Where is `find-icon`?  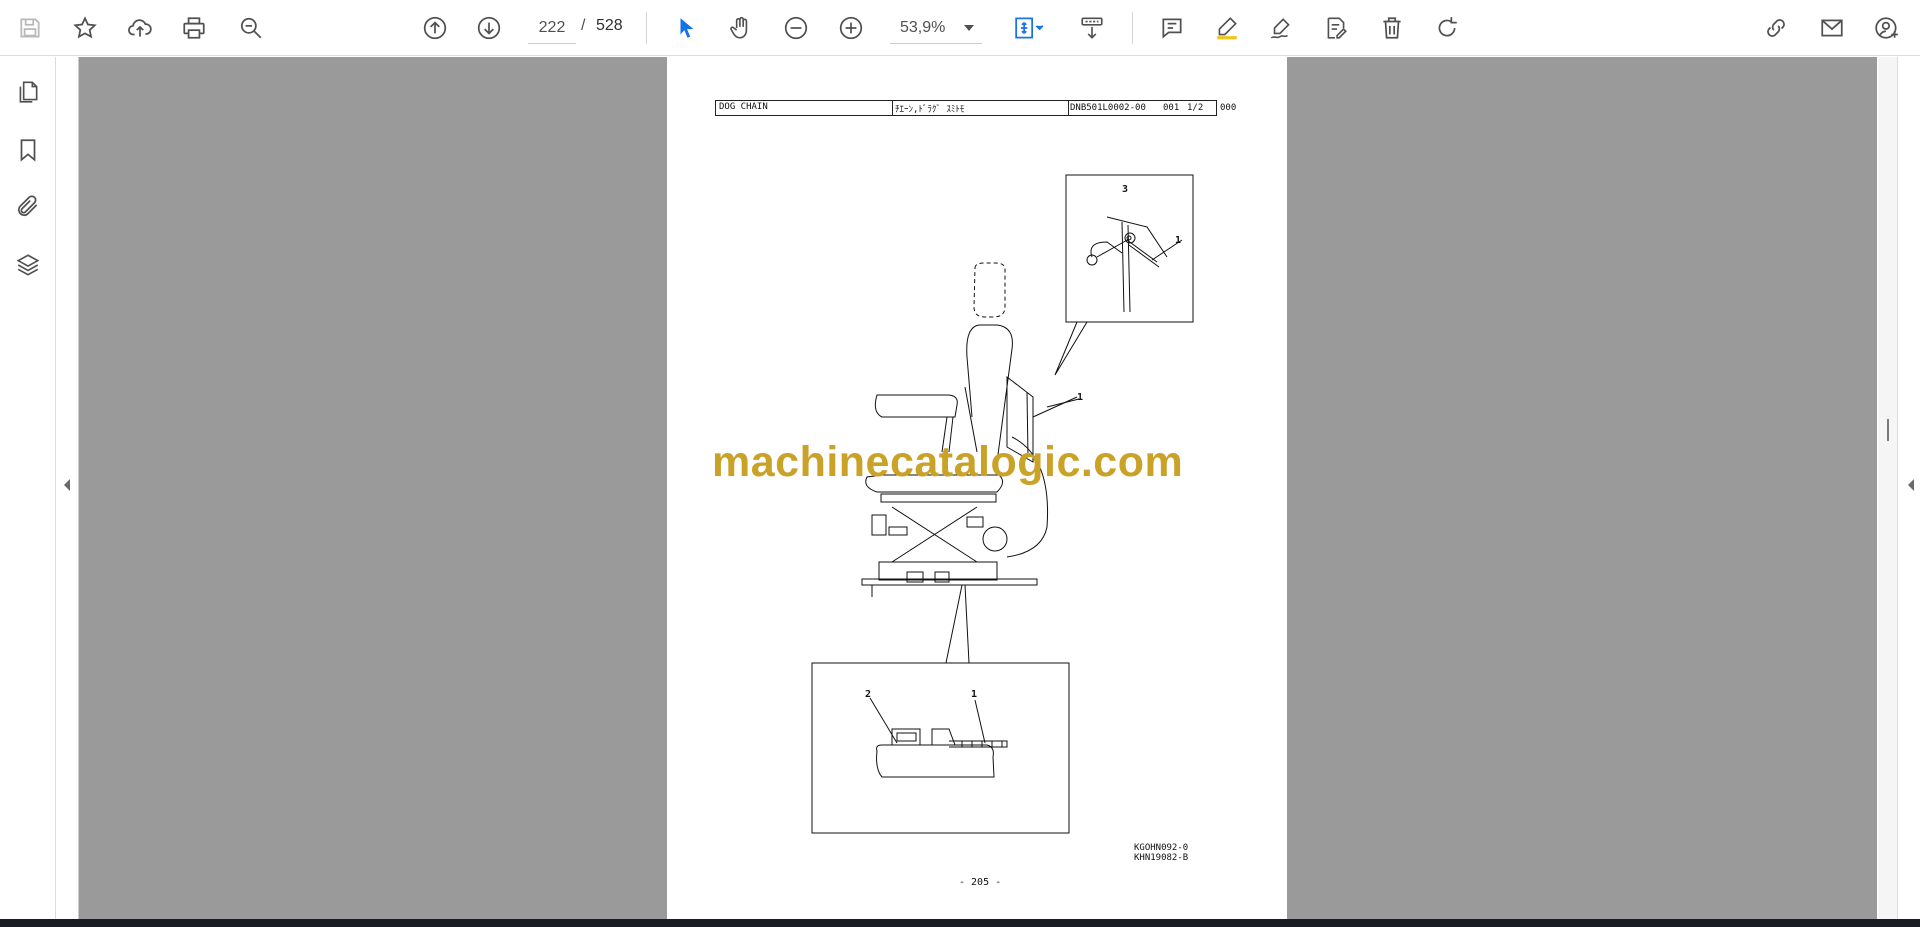
find-icon is located at coordinates (251, 28).